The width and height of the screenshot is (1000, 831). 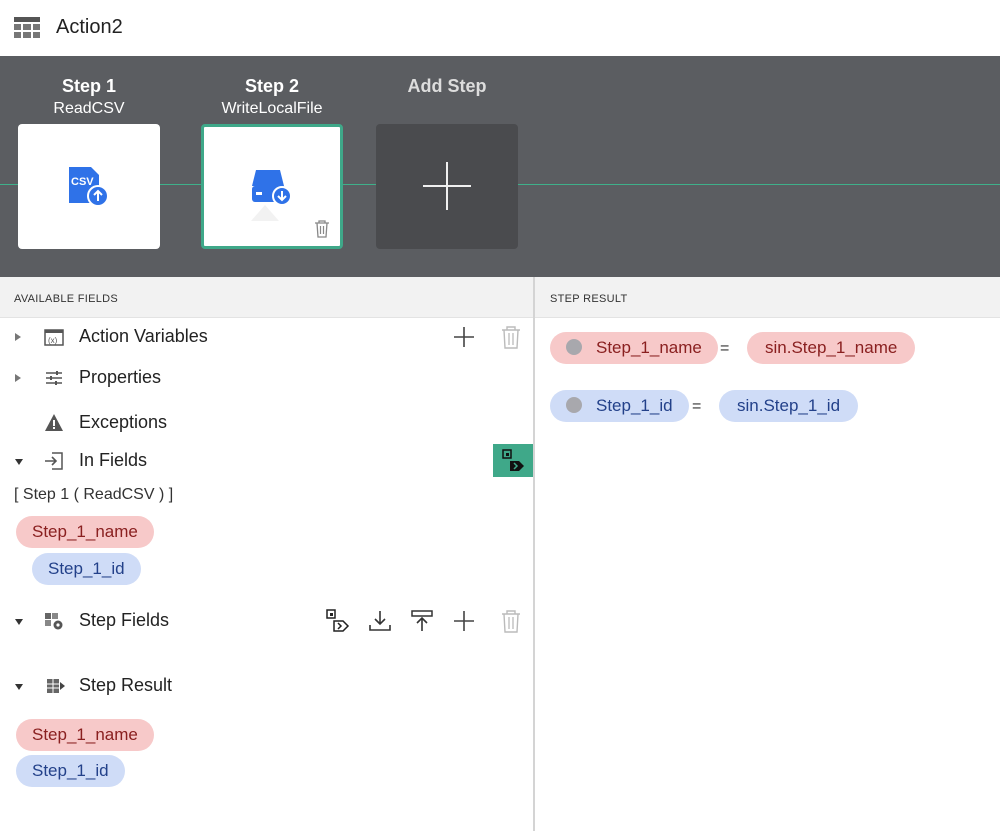 I want to click on variable-icon: (x), so click(x=54, y=337).